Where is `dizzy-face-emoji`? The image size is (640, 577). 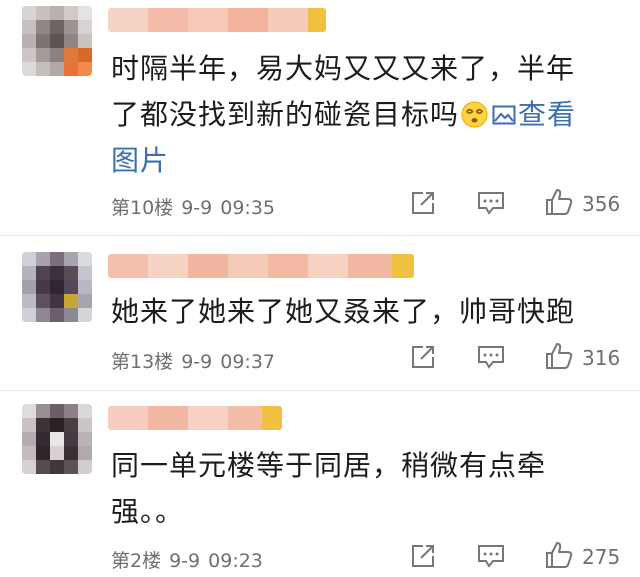 dizzy-face-emoji is located at coordinates (474, 114).